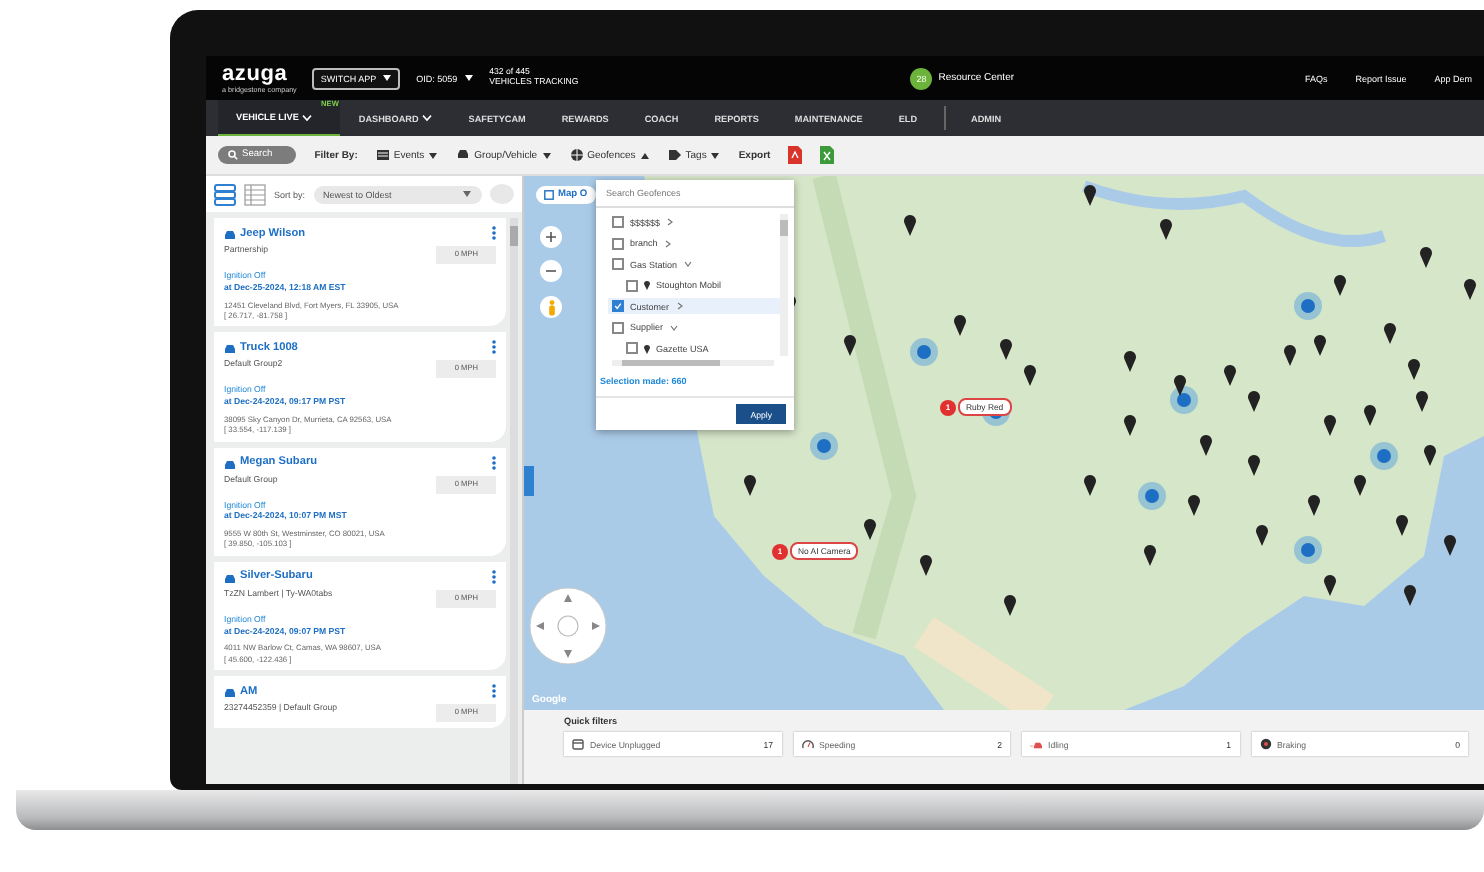 This screenshot has height=872, width=1484. What do you see at coordinates (551, 307) in the screenshot?
I see `person-icon` at bounding box center [551, 307].